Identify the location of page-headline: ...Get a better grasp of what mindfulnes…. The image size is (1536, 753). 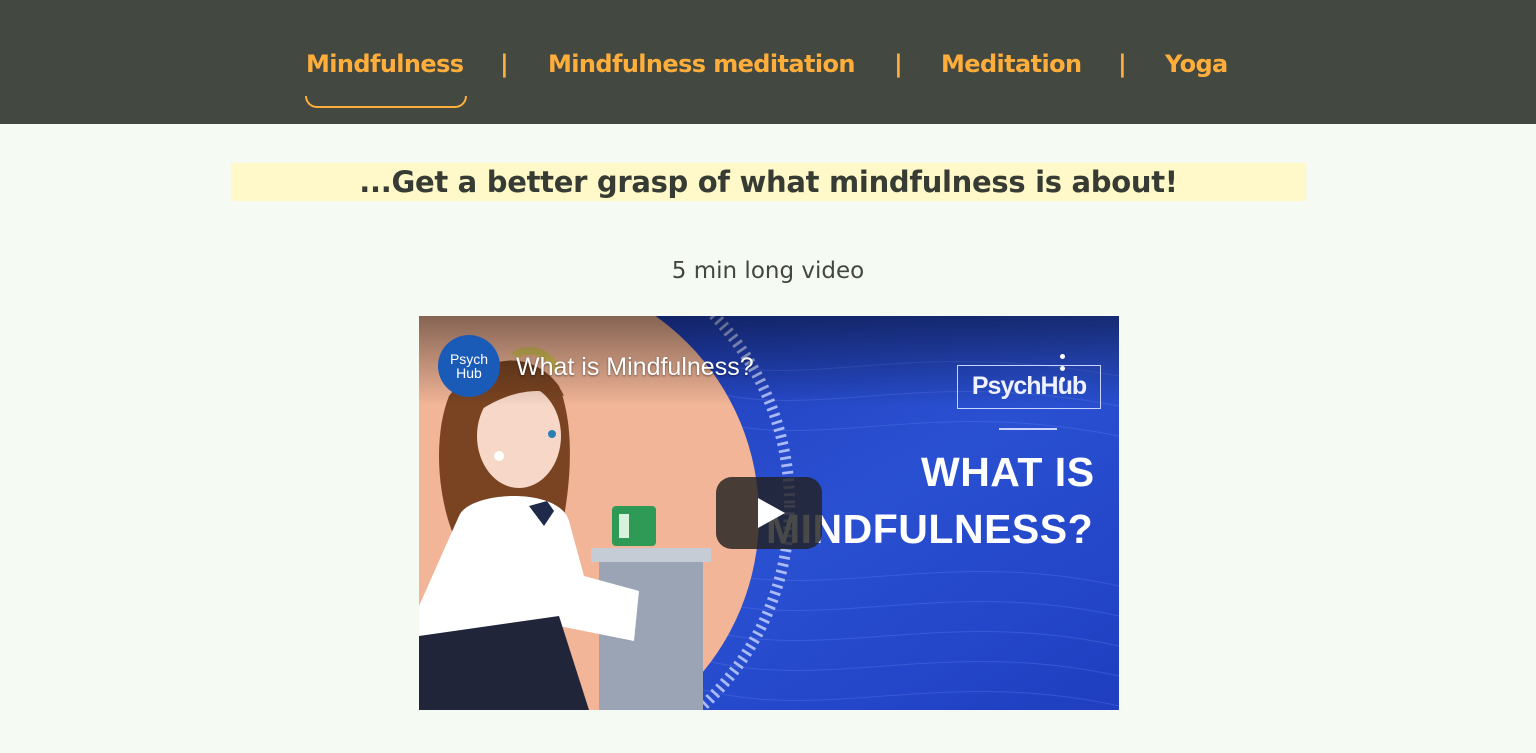
(768, 182).